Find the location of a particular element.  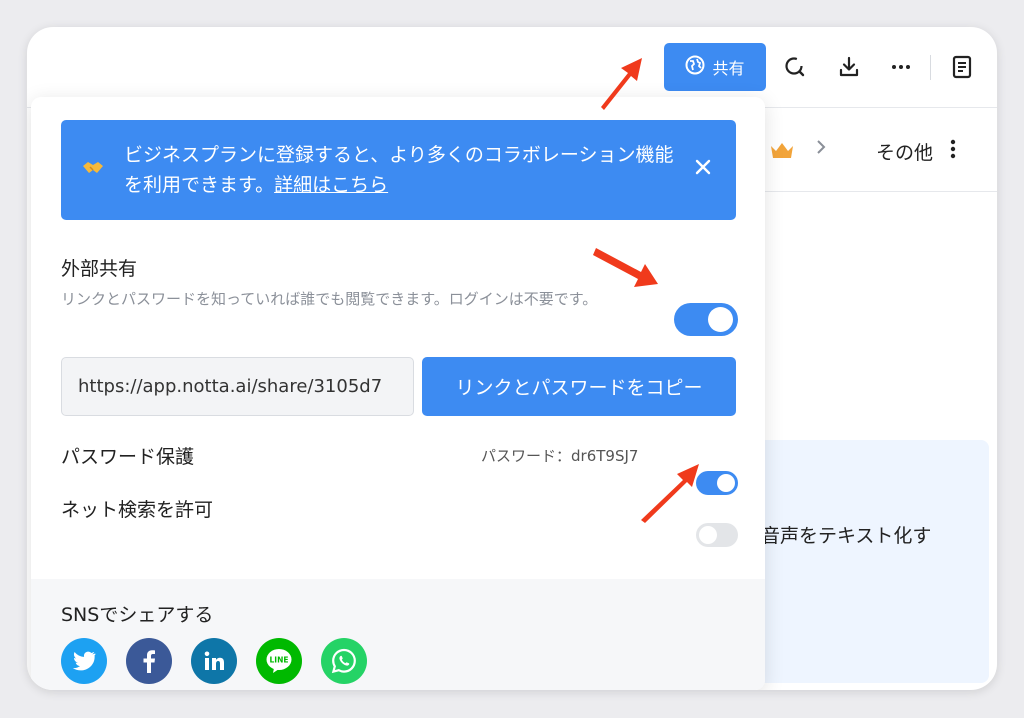

search-refresh-icon is located at coordinates (795, 67).